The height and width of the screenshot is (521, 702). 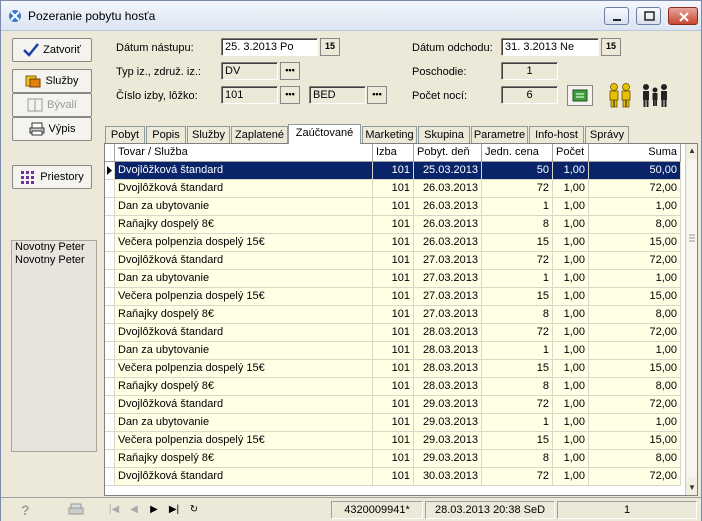 What do you see at coordinates (114, 510) in the screenshot?
I see `nav-first-icon: |◀` at bounding box center [114, 510].